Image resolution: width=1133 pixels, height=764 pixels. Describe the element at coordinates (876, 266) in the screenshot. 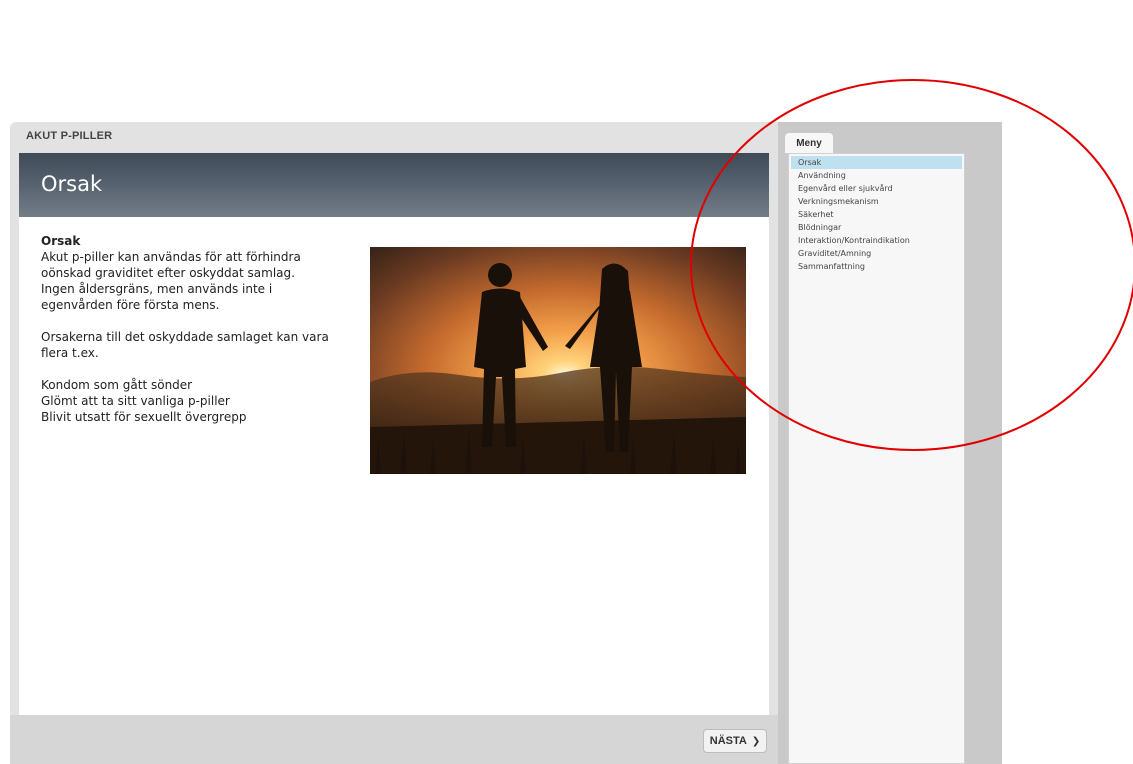

I see `menu-item-sammanfattning: Sammanfattning` at that location.